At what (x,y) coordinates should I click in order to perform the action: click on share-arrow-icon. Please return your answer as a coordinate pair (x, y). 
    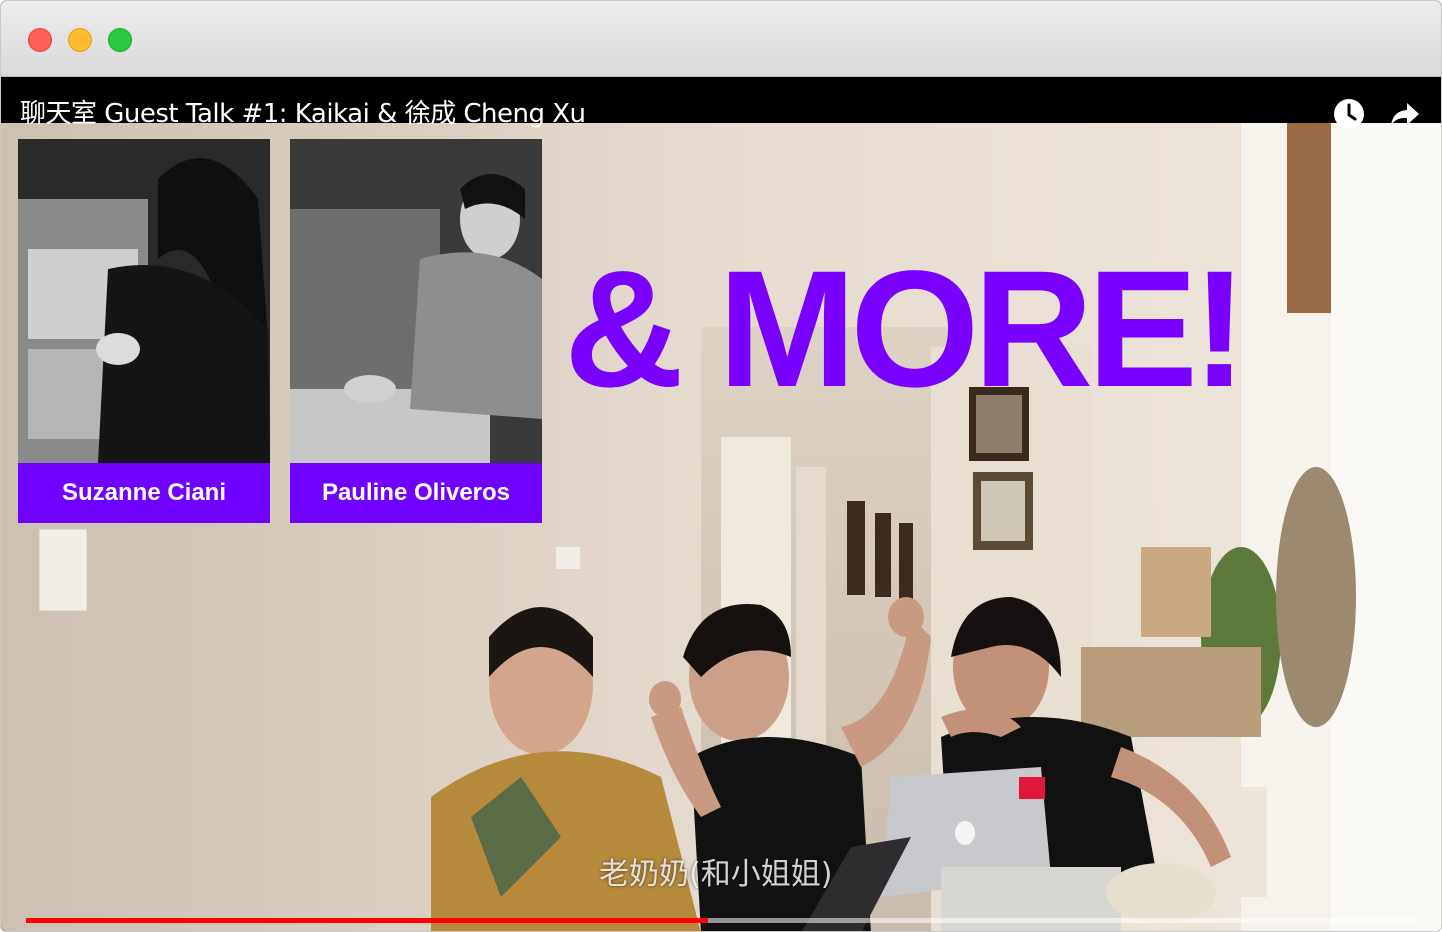
    Looking at the image, I should click on (1404, 114).